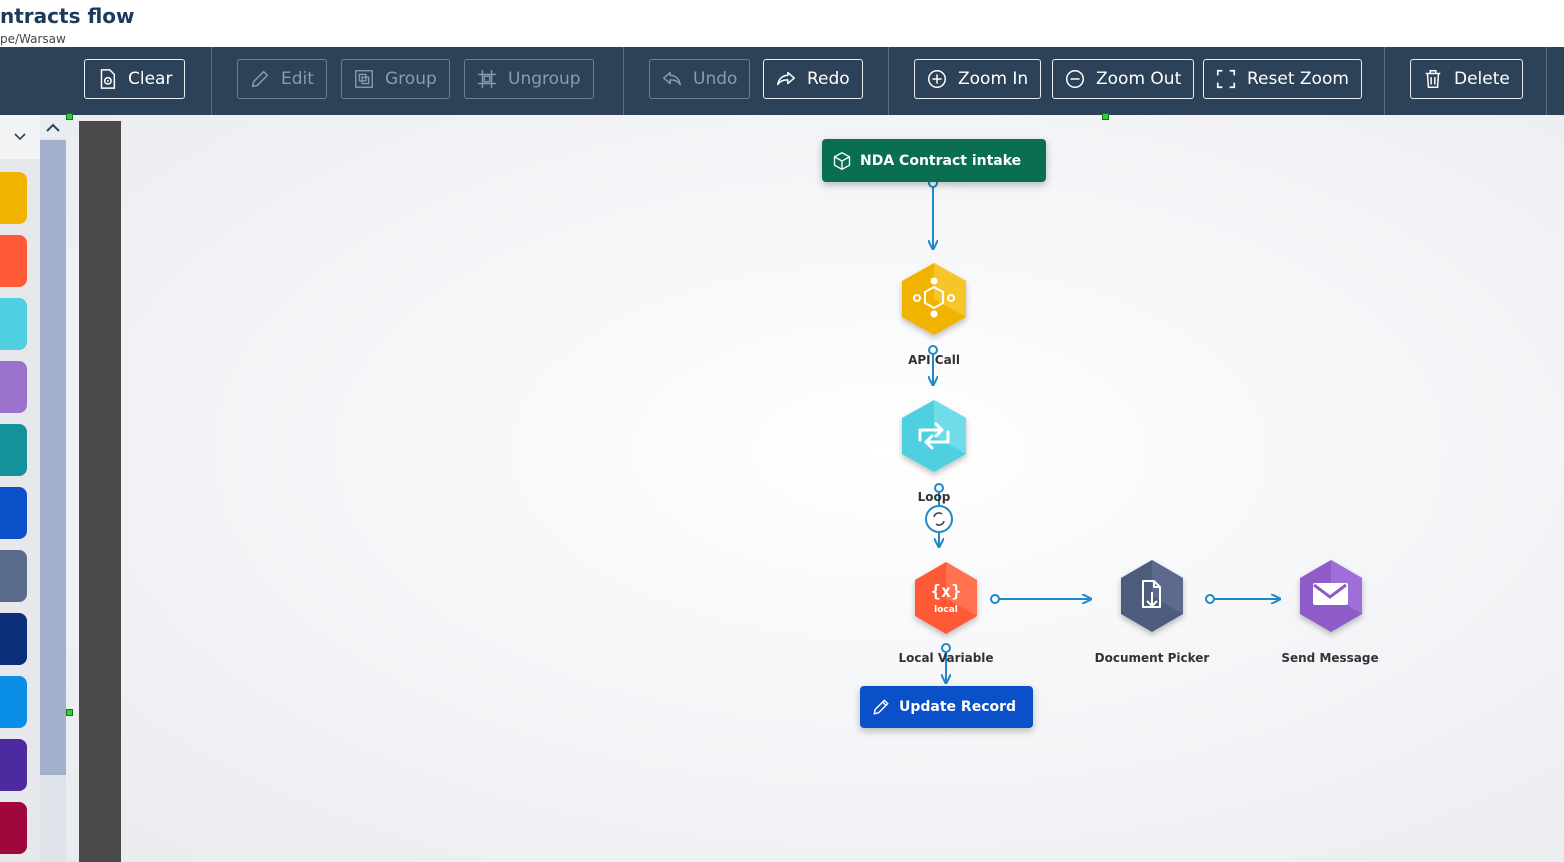  I want to click on delete-label: Delete, so click(1482, 79).